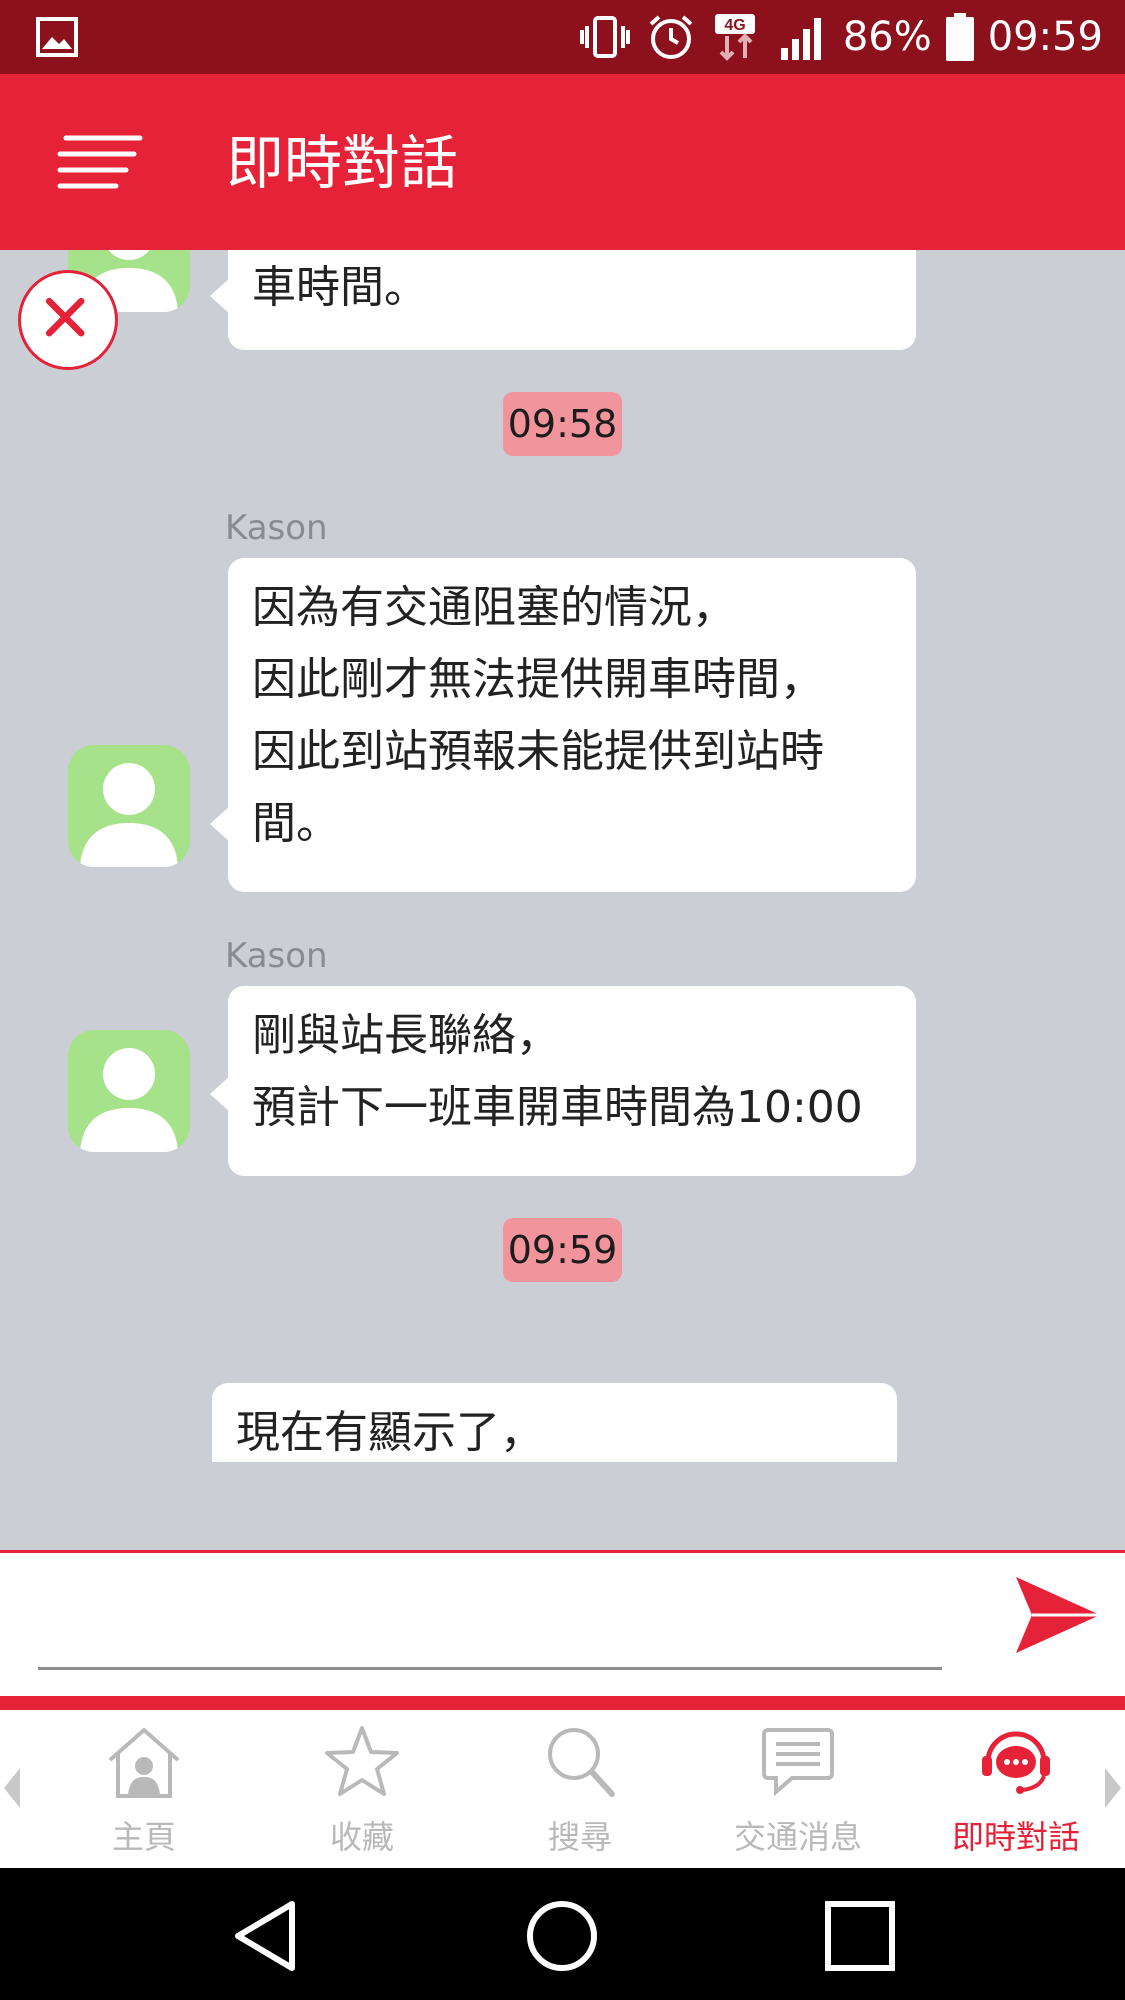  Describe the element at coordinates (342, 163) in the screenshot. I see `page-title: 即時對話` at that location.